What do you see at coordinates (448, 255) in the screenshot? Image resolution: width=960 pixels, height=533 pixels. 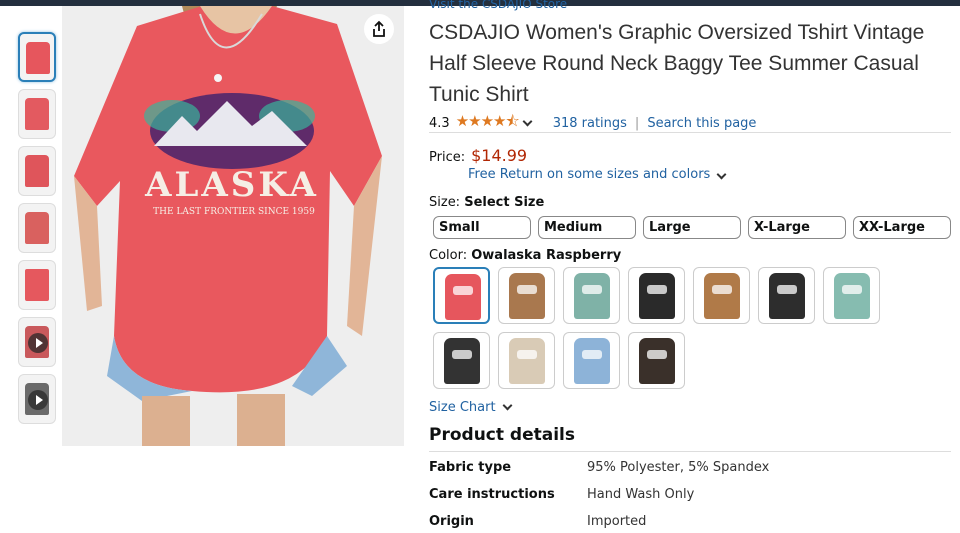 I see `color-label-text: Color:` at bounding box center [448, 255].